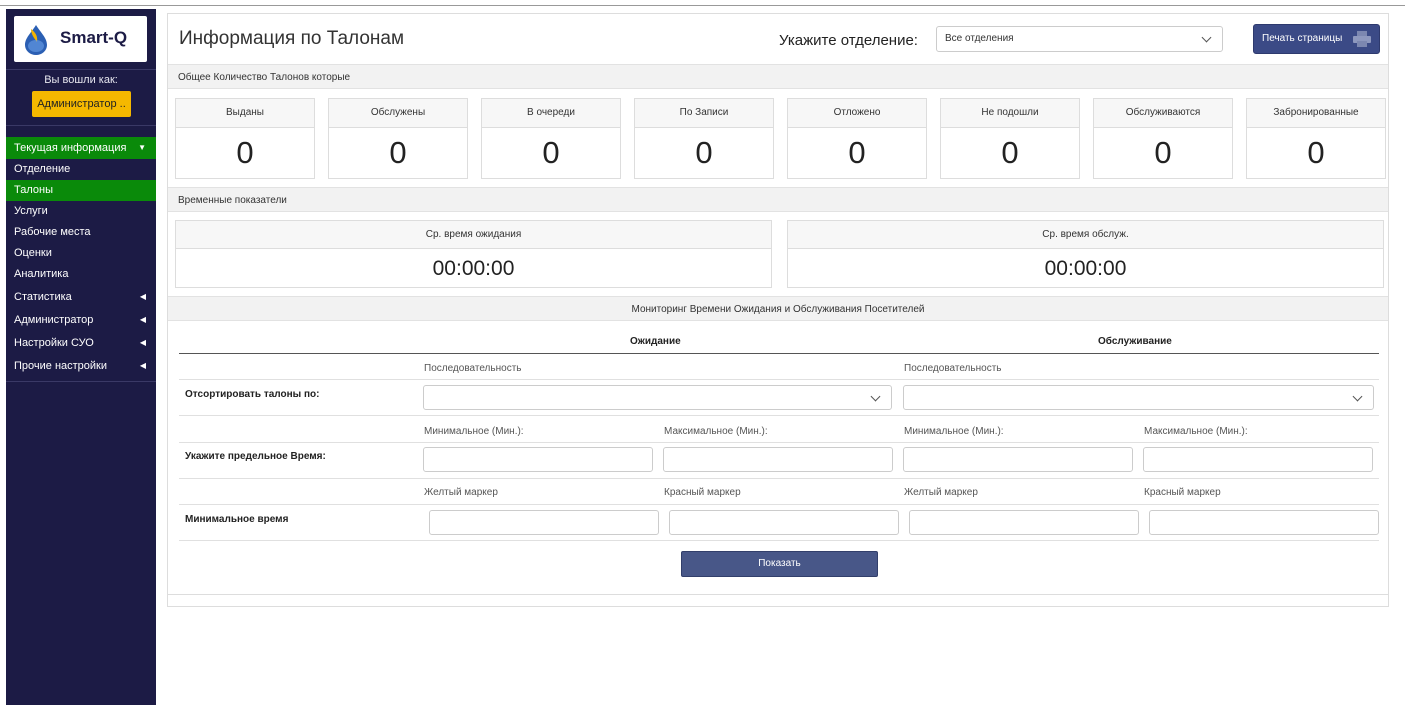  What do you see at coordinates (237, 519) in the screenshot?
I see `min-time-label: Минимальное время` at bounding box center [237, 519].